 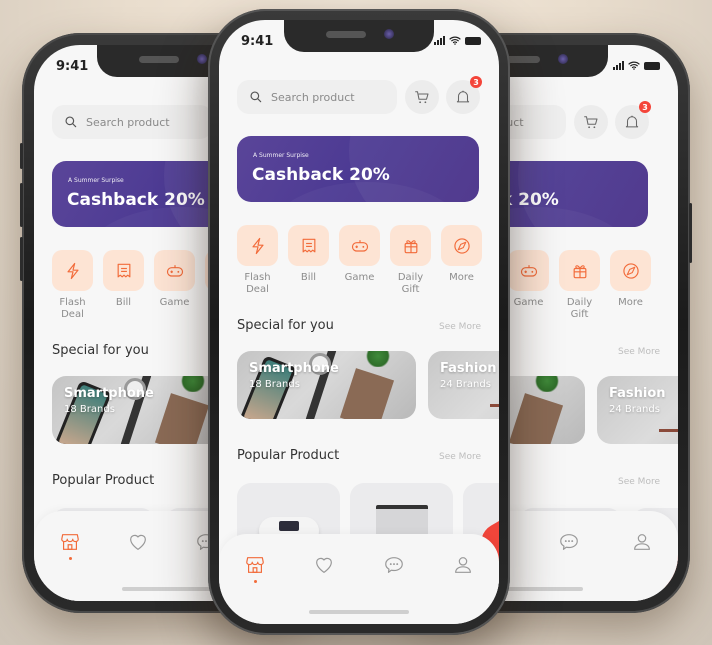 I want to click on signal-icon, so click(x=618, y=65).